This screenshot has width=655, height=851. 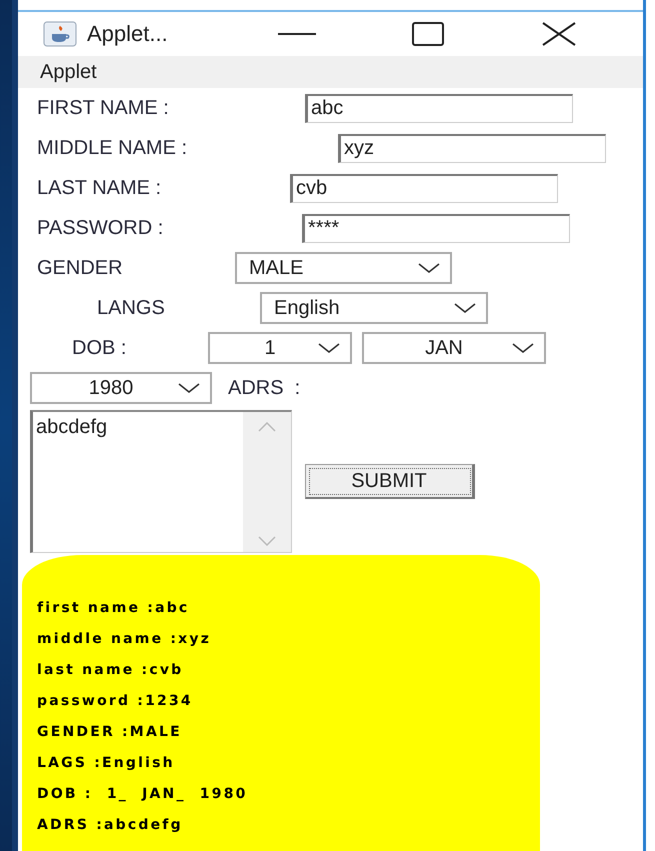 I want to click on close-icon, so click(x=559, y=34).